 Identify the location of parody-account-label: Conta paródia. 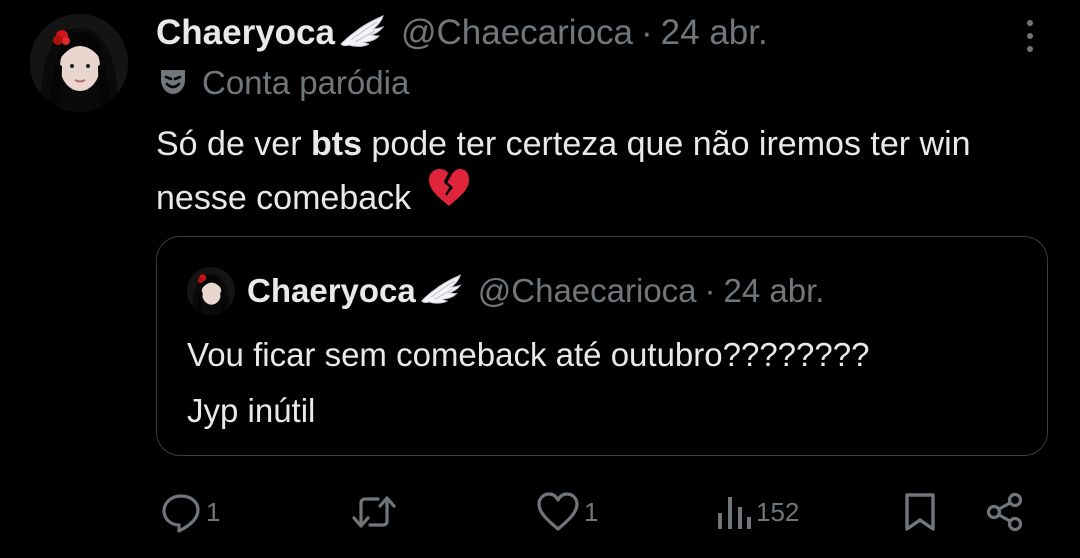
(283, 83).